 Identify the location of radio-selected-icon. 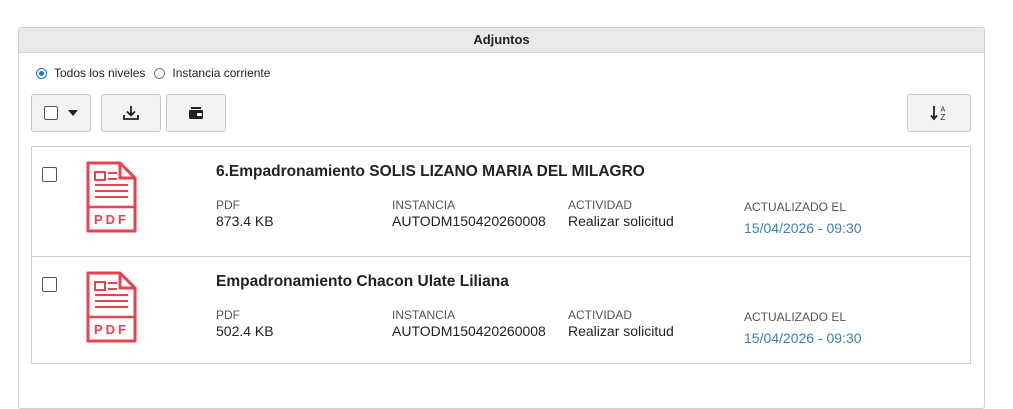
(41, 73).